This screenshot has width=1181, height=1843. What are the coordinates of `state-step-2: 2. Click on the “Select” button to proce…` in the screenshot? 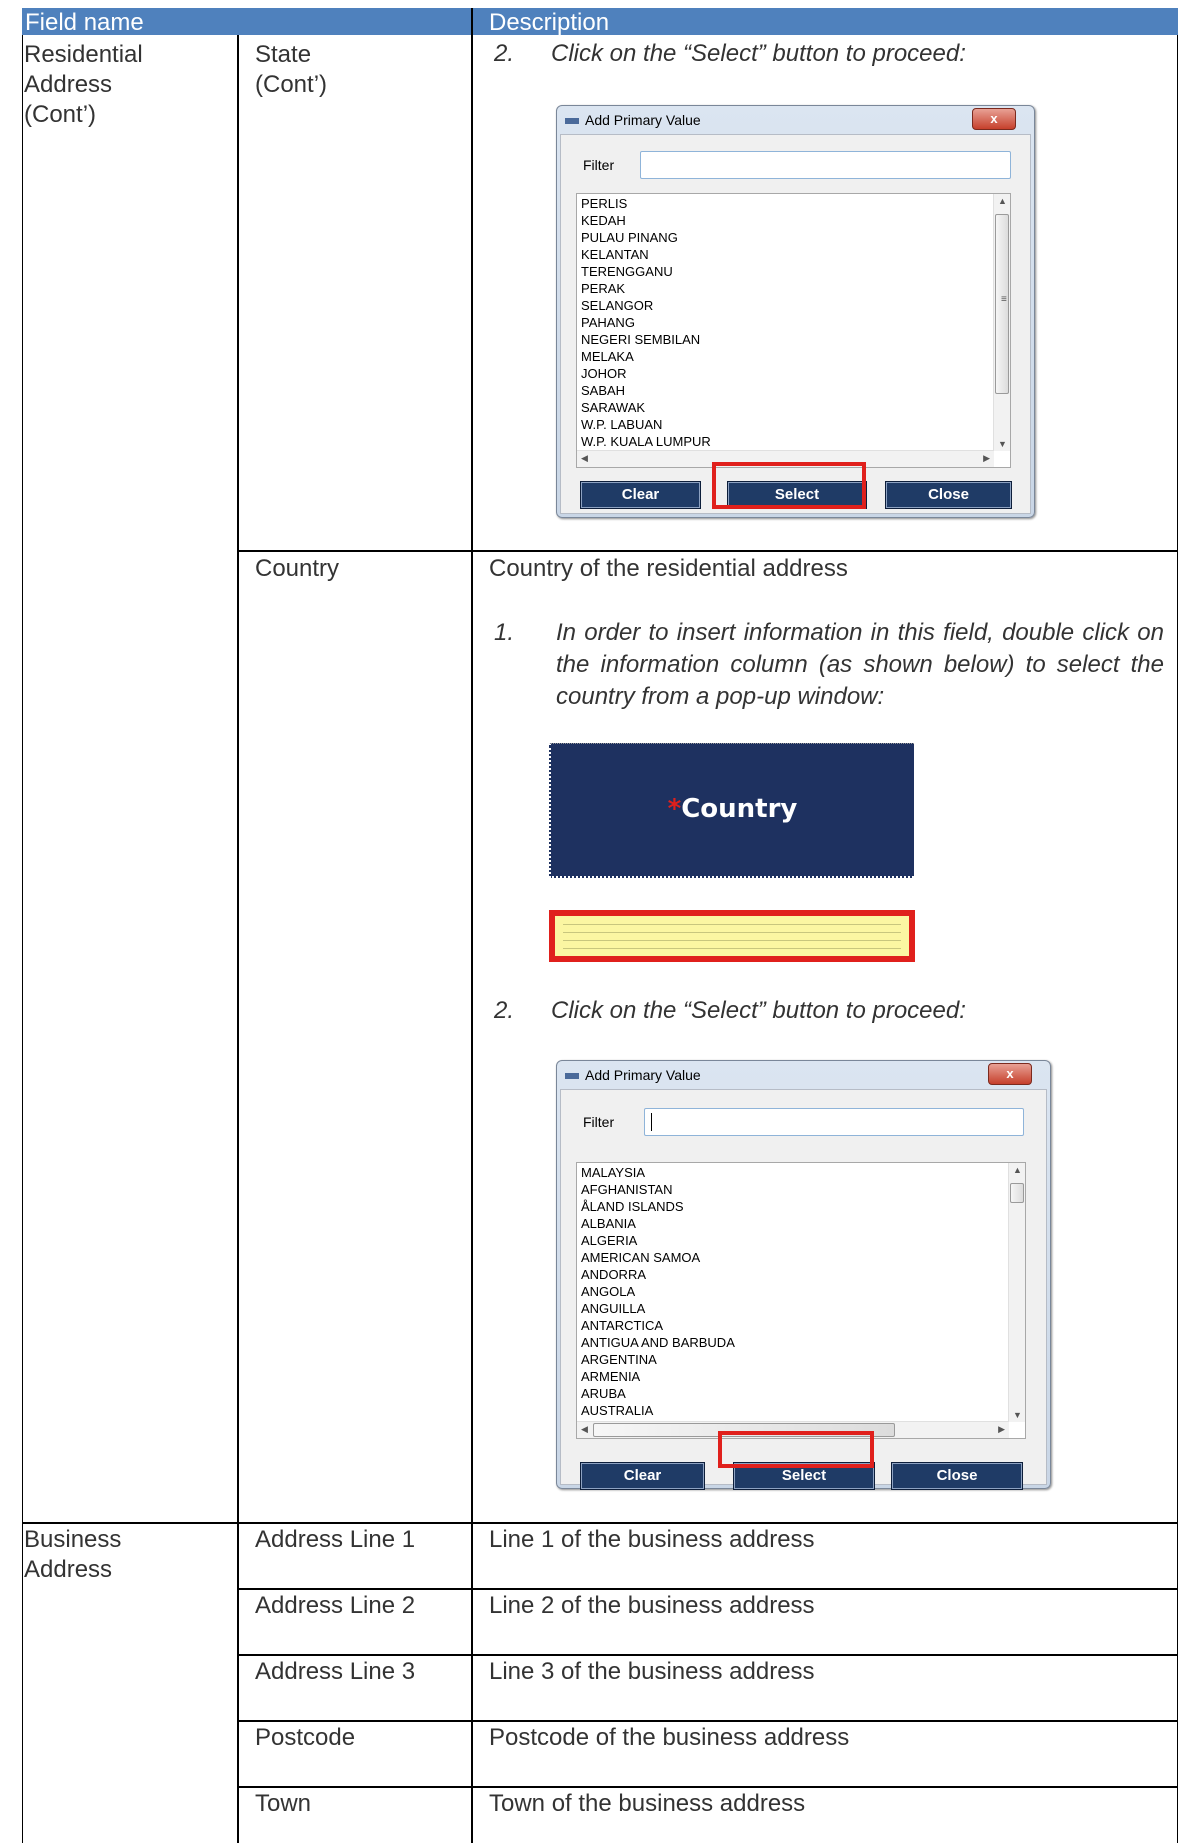 It's located at (824, 54).